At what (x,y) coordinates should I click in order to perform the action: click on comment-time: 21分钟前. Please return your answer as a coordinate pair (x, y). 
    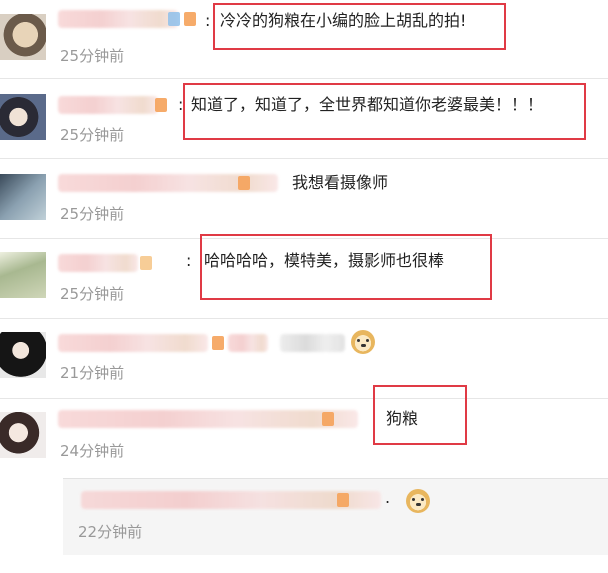
    Looking at the image, I should click on (92, 373).